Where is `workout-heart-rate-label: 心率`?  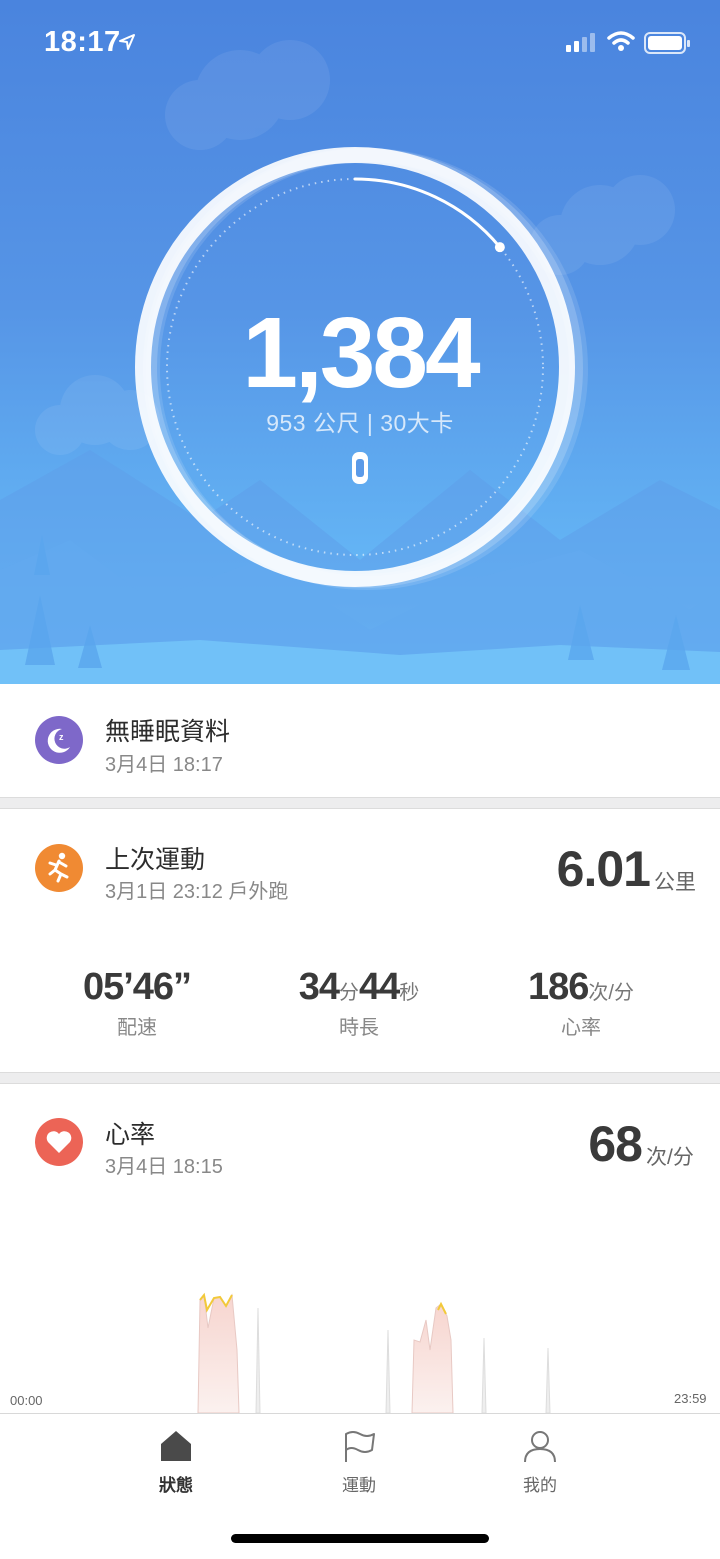 workout-heart-rate-label: 心率 is located at coordinates (581, 1028).